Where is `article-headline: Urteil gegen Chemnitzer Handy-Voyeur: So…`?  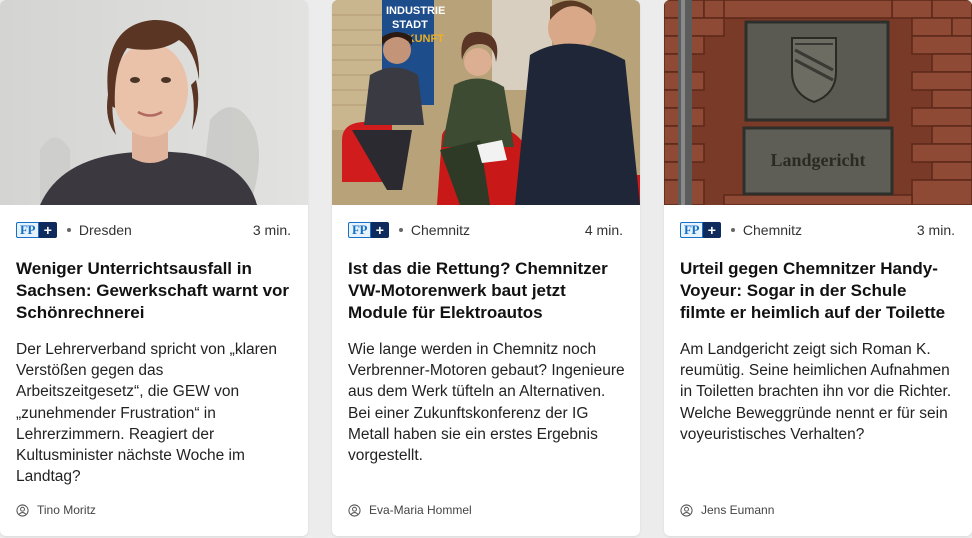
article-headline: Urteil gegen Chemnitzer Handy-Voyeur: So… is located at coordinates (818, 291).